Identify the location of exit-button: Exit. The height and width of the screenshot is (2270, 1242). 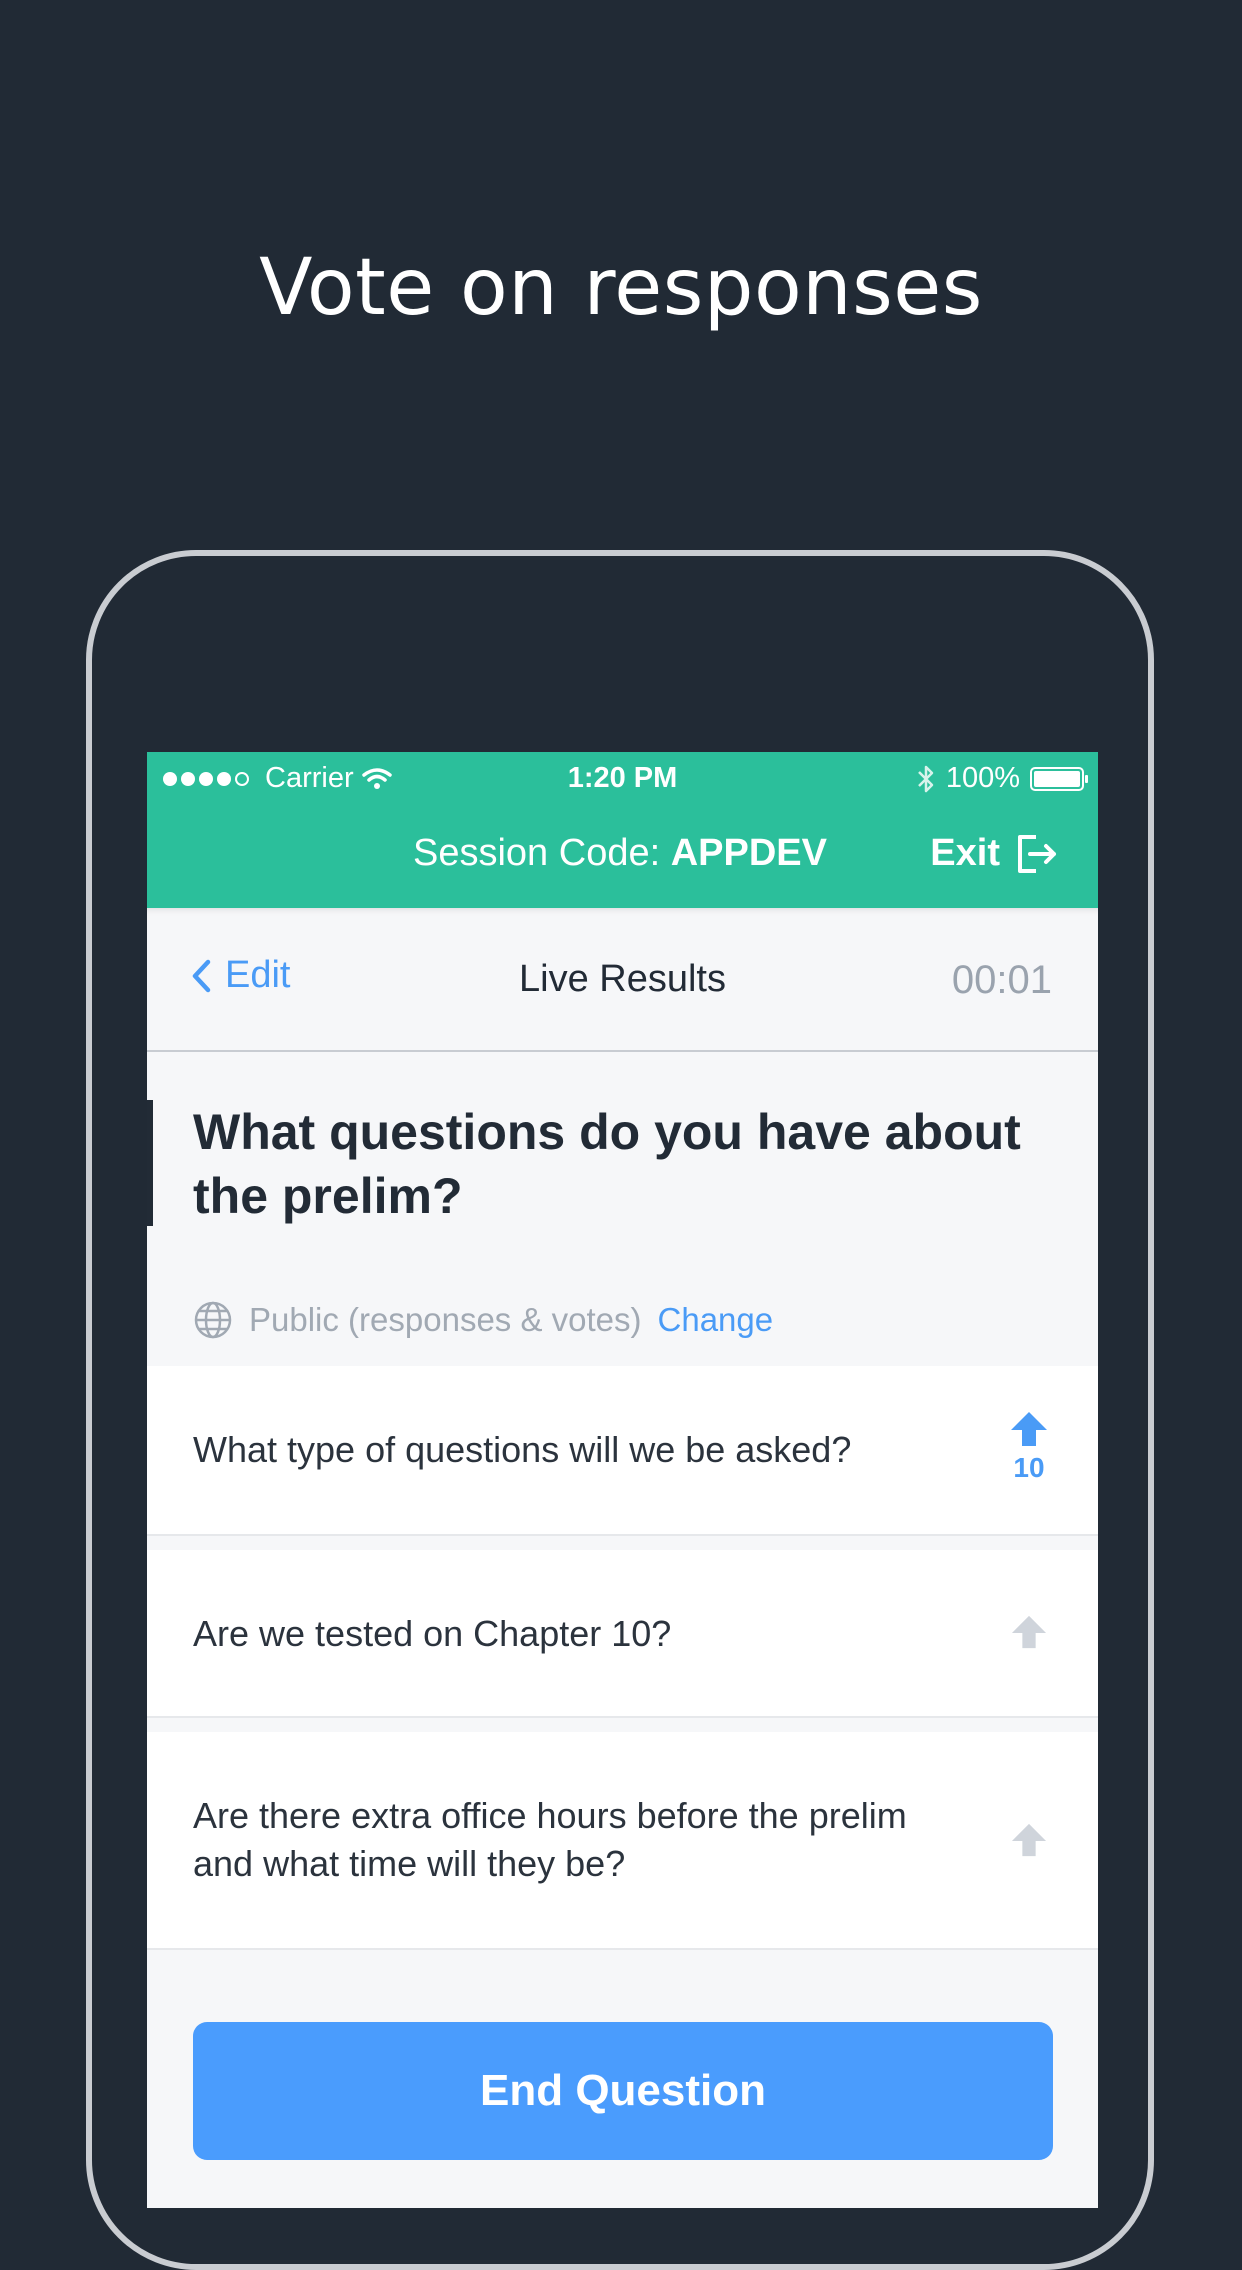
(994, 853).